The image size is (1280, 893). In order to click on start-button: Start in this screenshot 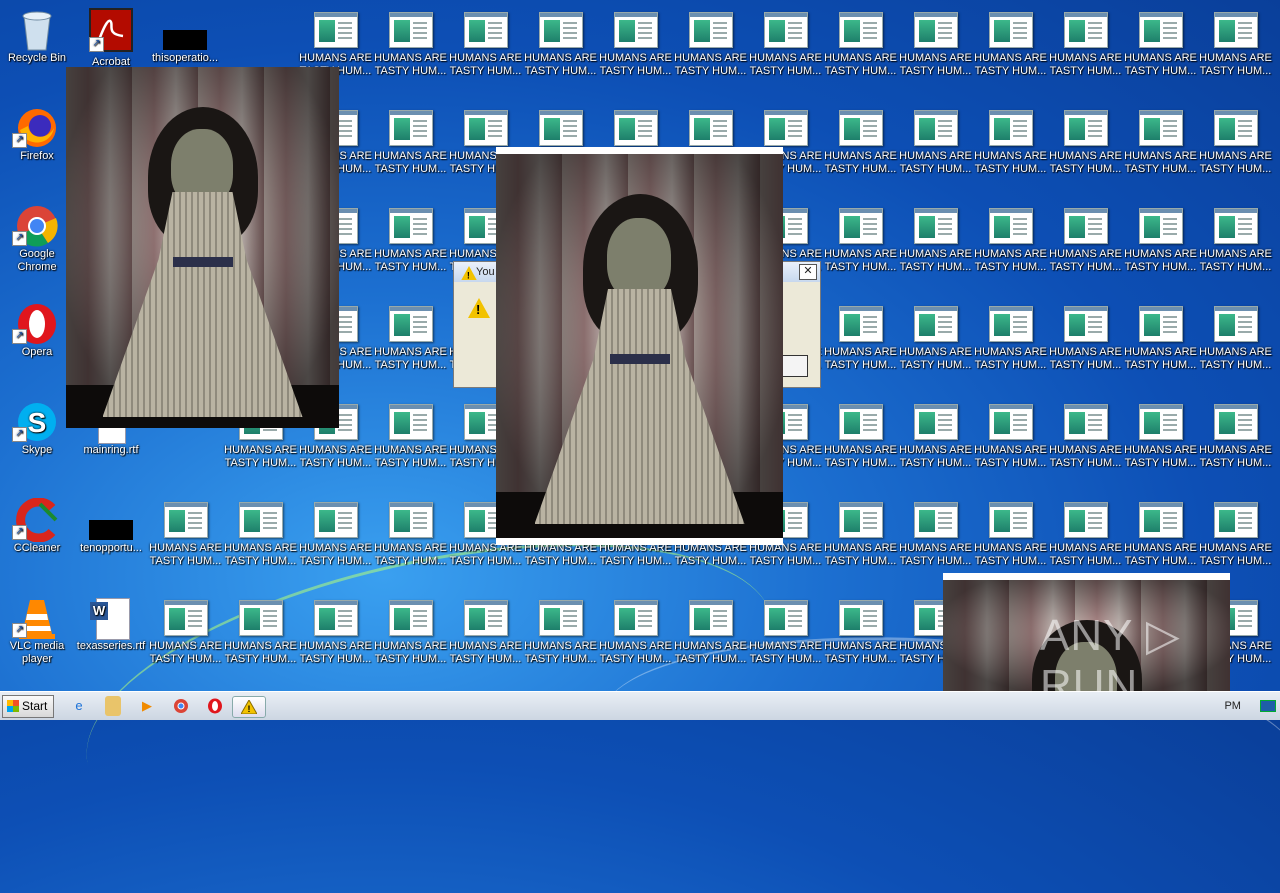, I will do `click(28, 706)`.